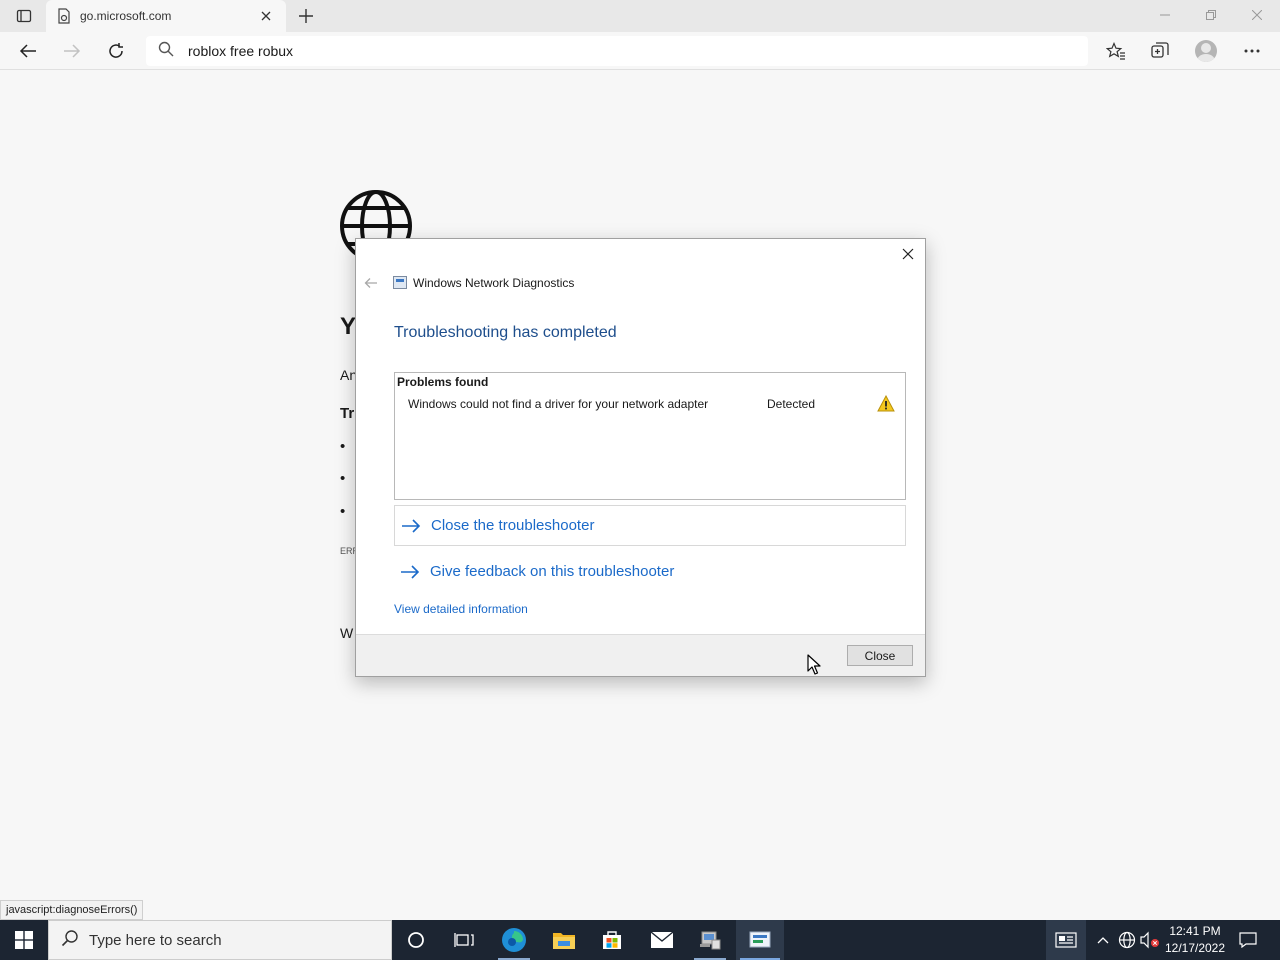 The image size is (1280, 960). Describe the element at coordinates (505, 332) in the screenshot. I see `dialog-heading: Troubleshooting has completed` at that location.